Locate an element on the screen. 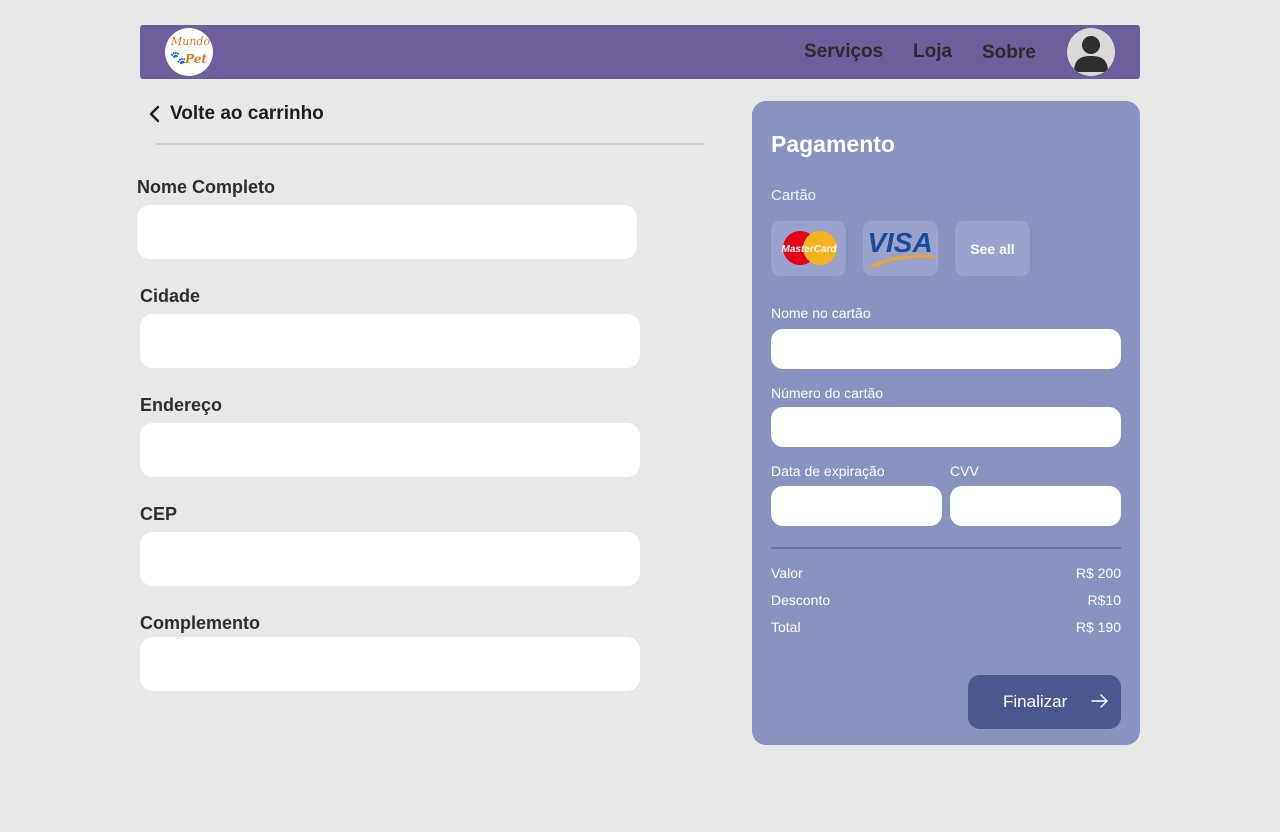 The width and height of the screenshot is (1280, 832). finalize-button: Finalizar is located at coordinates (1044, 702).